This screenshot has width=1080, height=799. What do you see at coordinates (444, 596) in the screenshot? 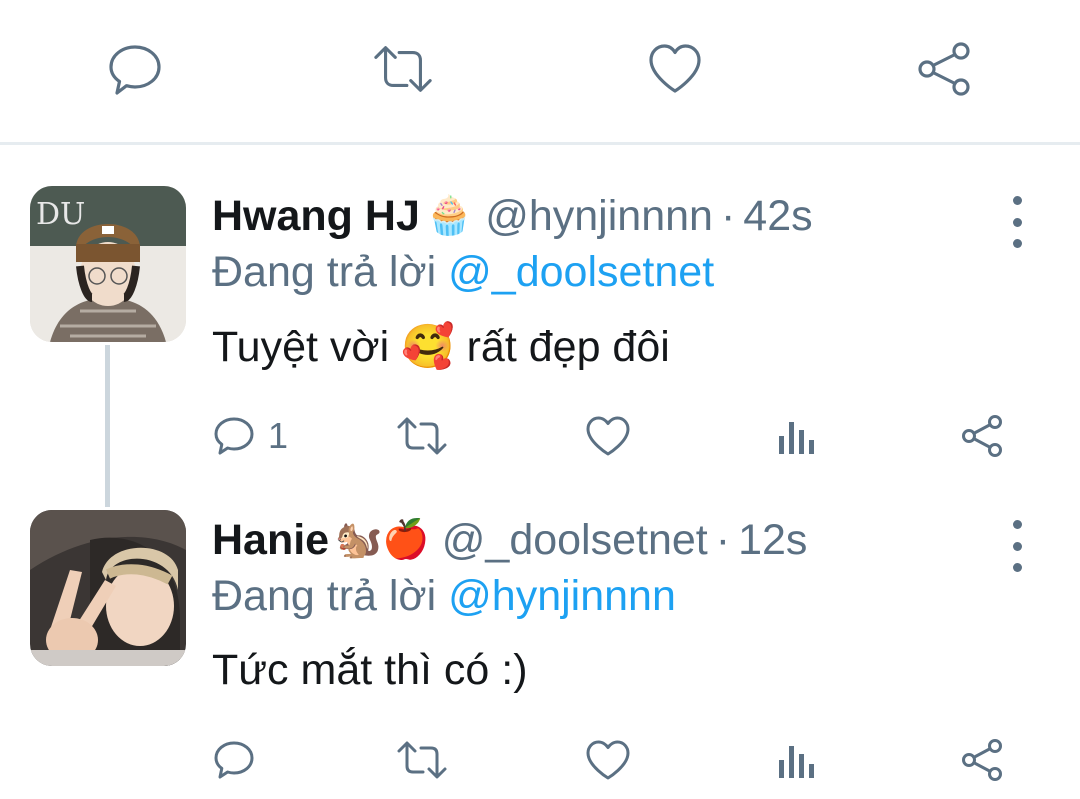
I see `replying-to-line: Đang trả lời @hynjinnnn` at bounding box center [444, 596].